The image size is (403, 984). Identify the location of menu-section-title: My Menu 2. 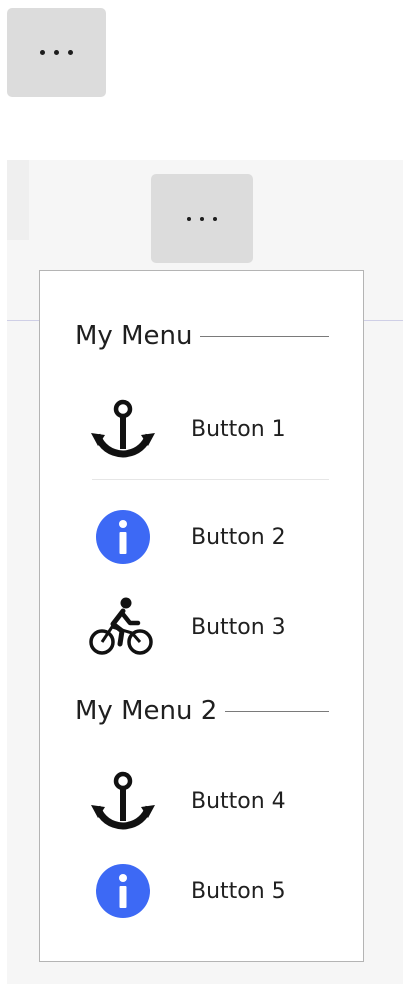
(146, 711).